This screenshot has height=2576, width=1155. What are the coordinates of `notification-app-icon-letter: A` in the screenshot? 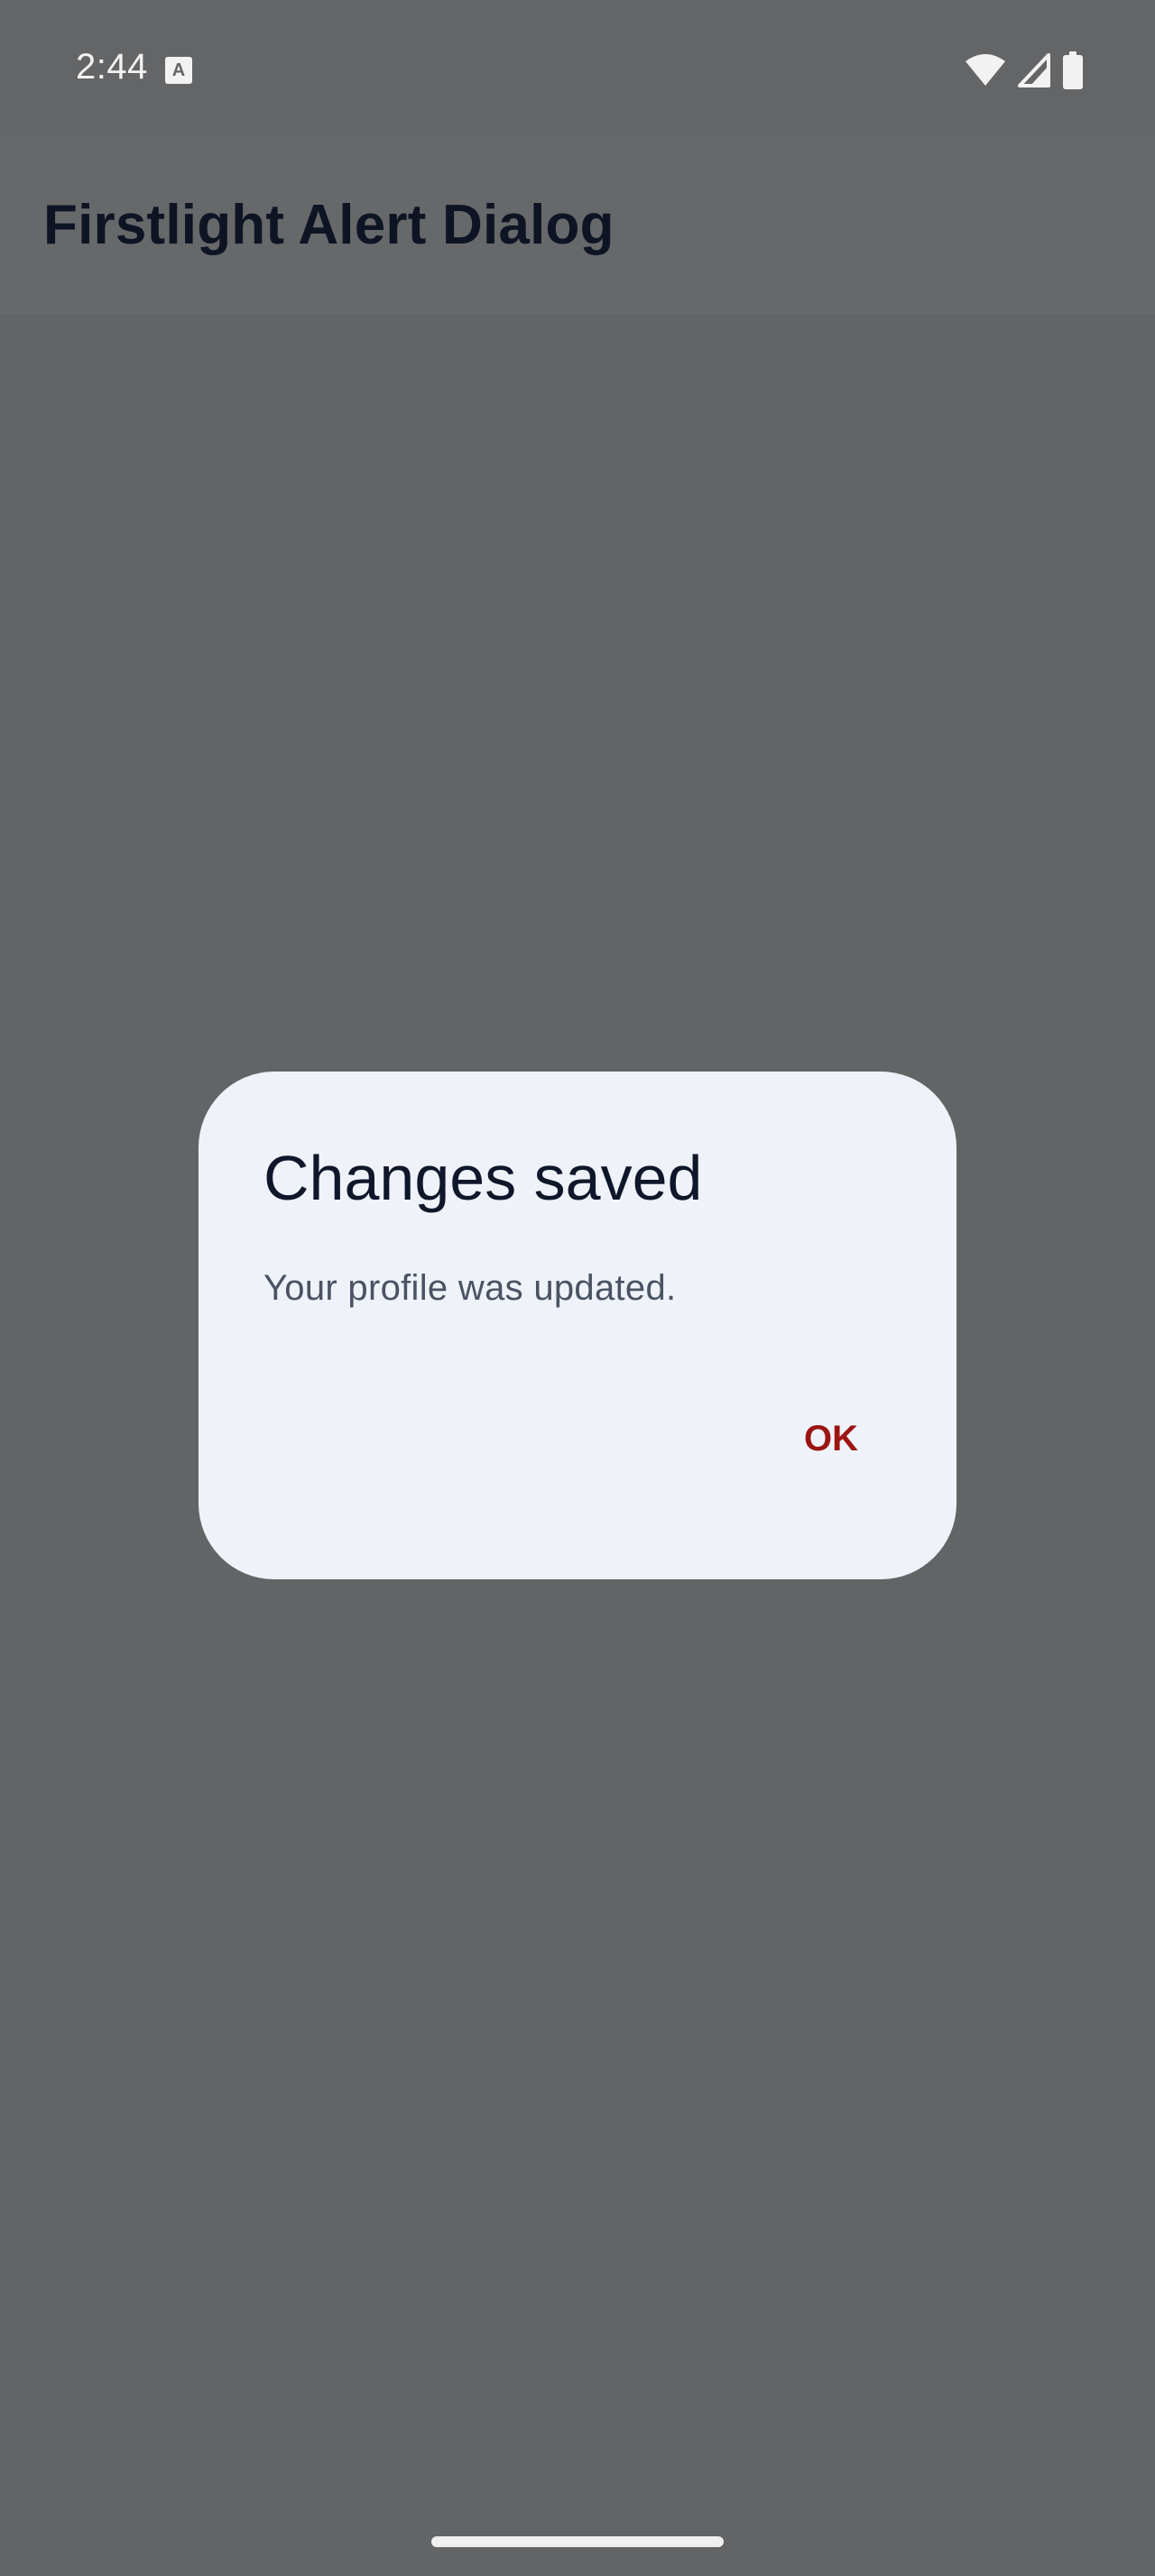 It's located at (178, 70).